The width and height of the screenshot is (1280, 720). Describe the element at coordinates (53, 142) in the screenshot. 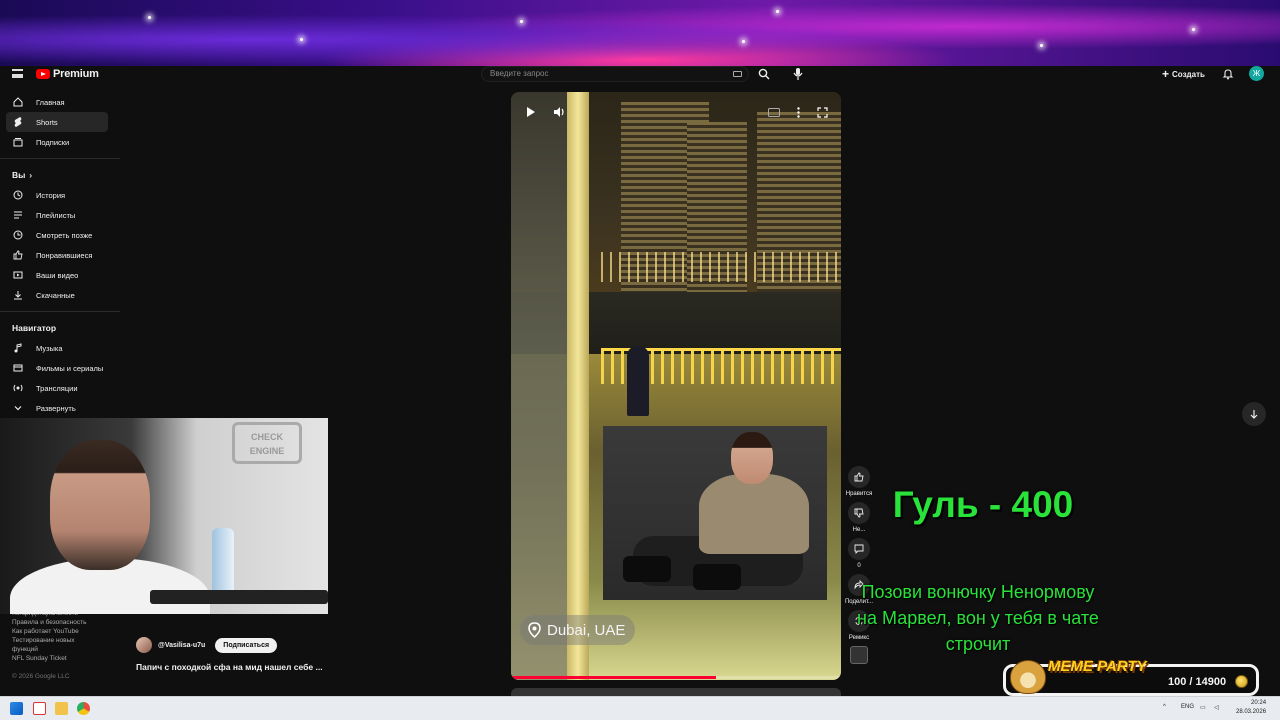

I see `sidebar-item-label: Подписки` at that location.